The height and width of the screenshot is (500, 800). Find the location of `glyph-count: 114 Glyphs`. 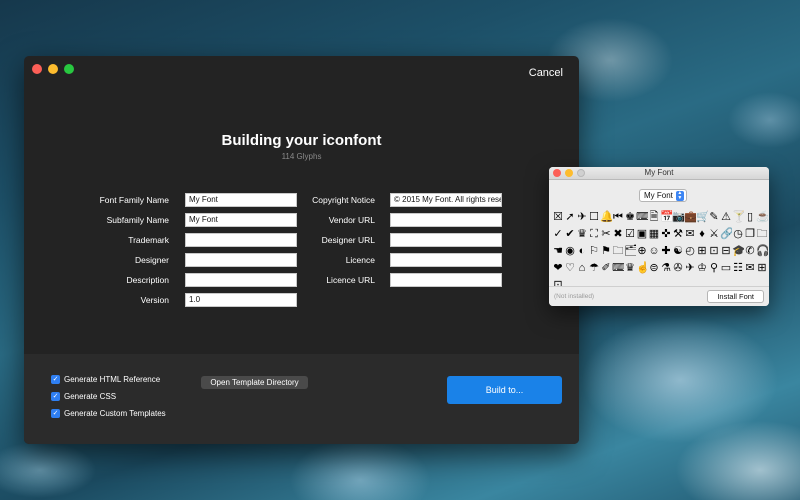

glyph-count: 114 Glyphs is located at coordinates (301, 156).